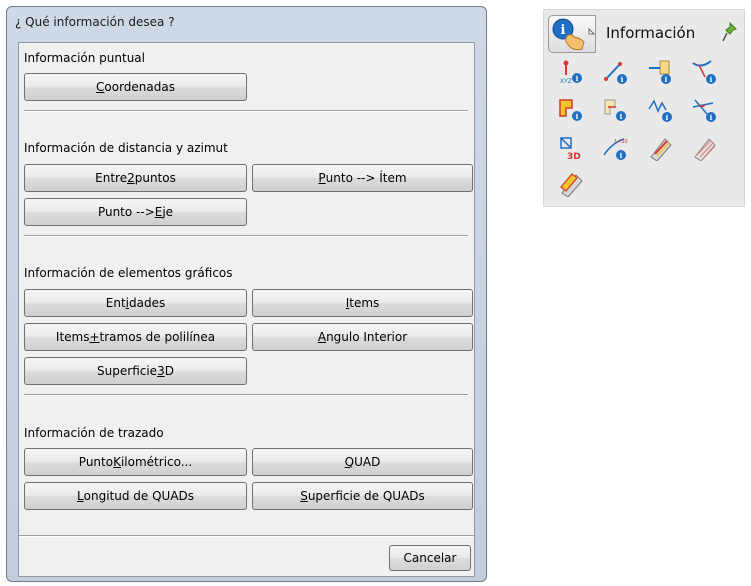  Describe the element at coordinates (135, 496) in the screenshot. I see `longitud-quads-button: Longitud de QUADs` at that location.